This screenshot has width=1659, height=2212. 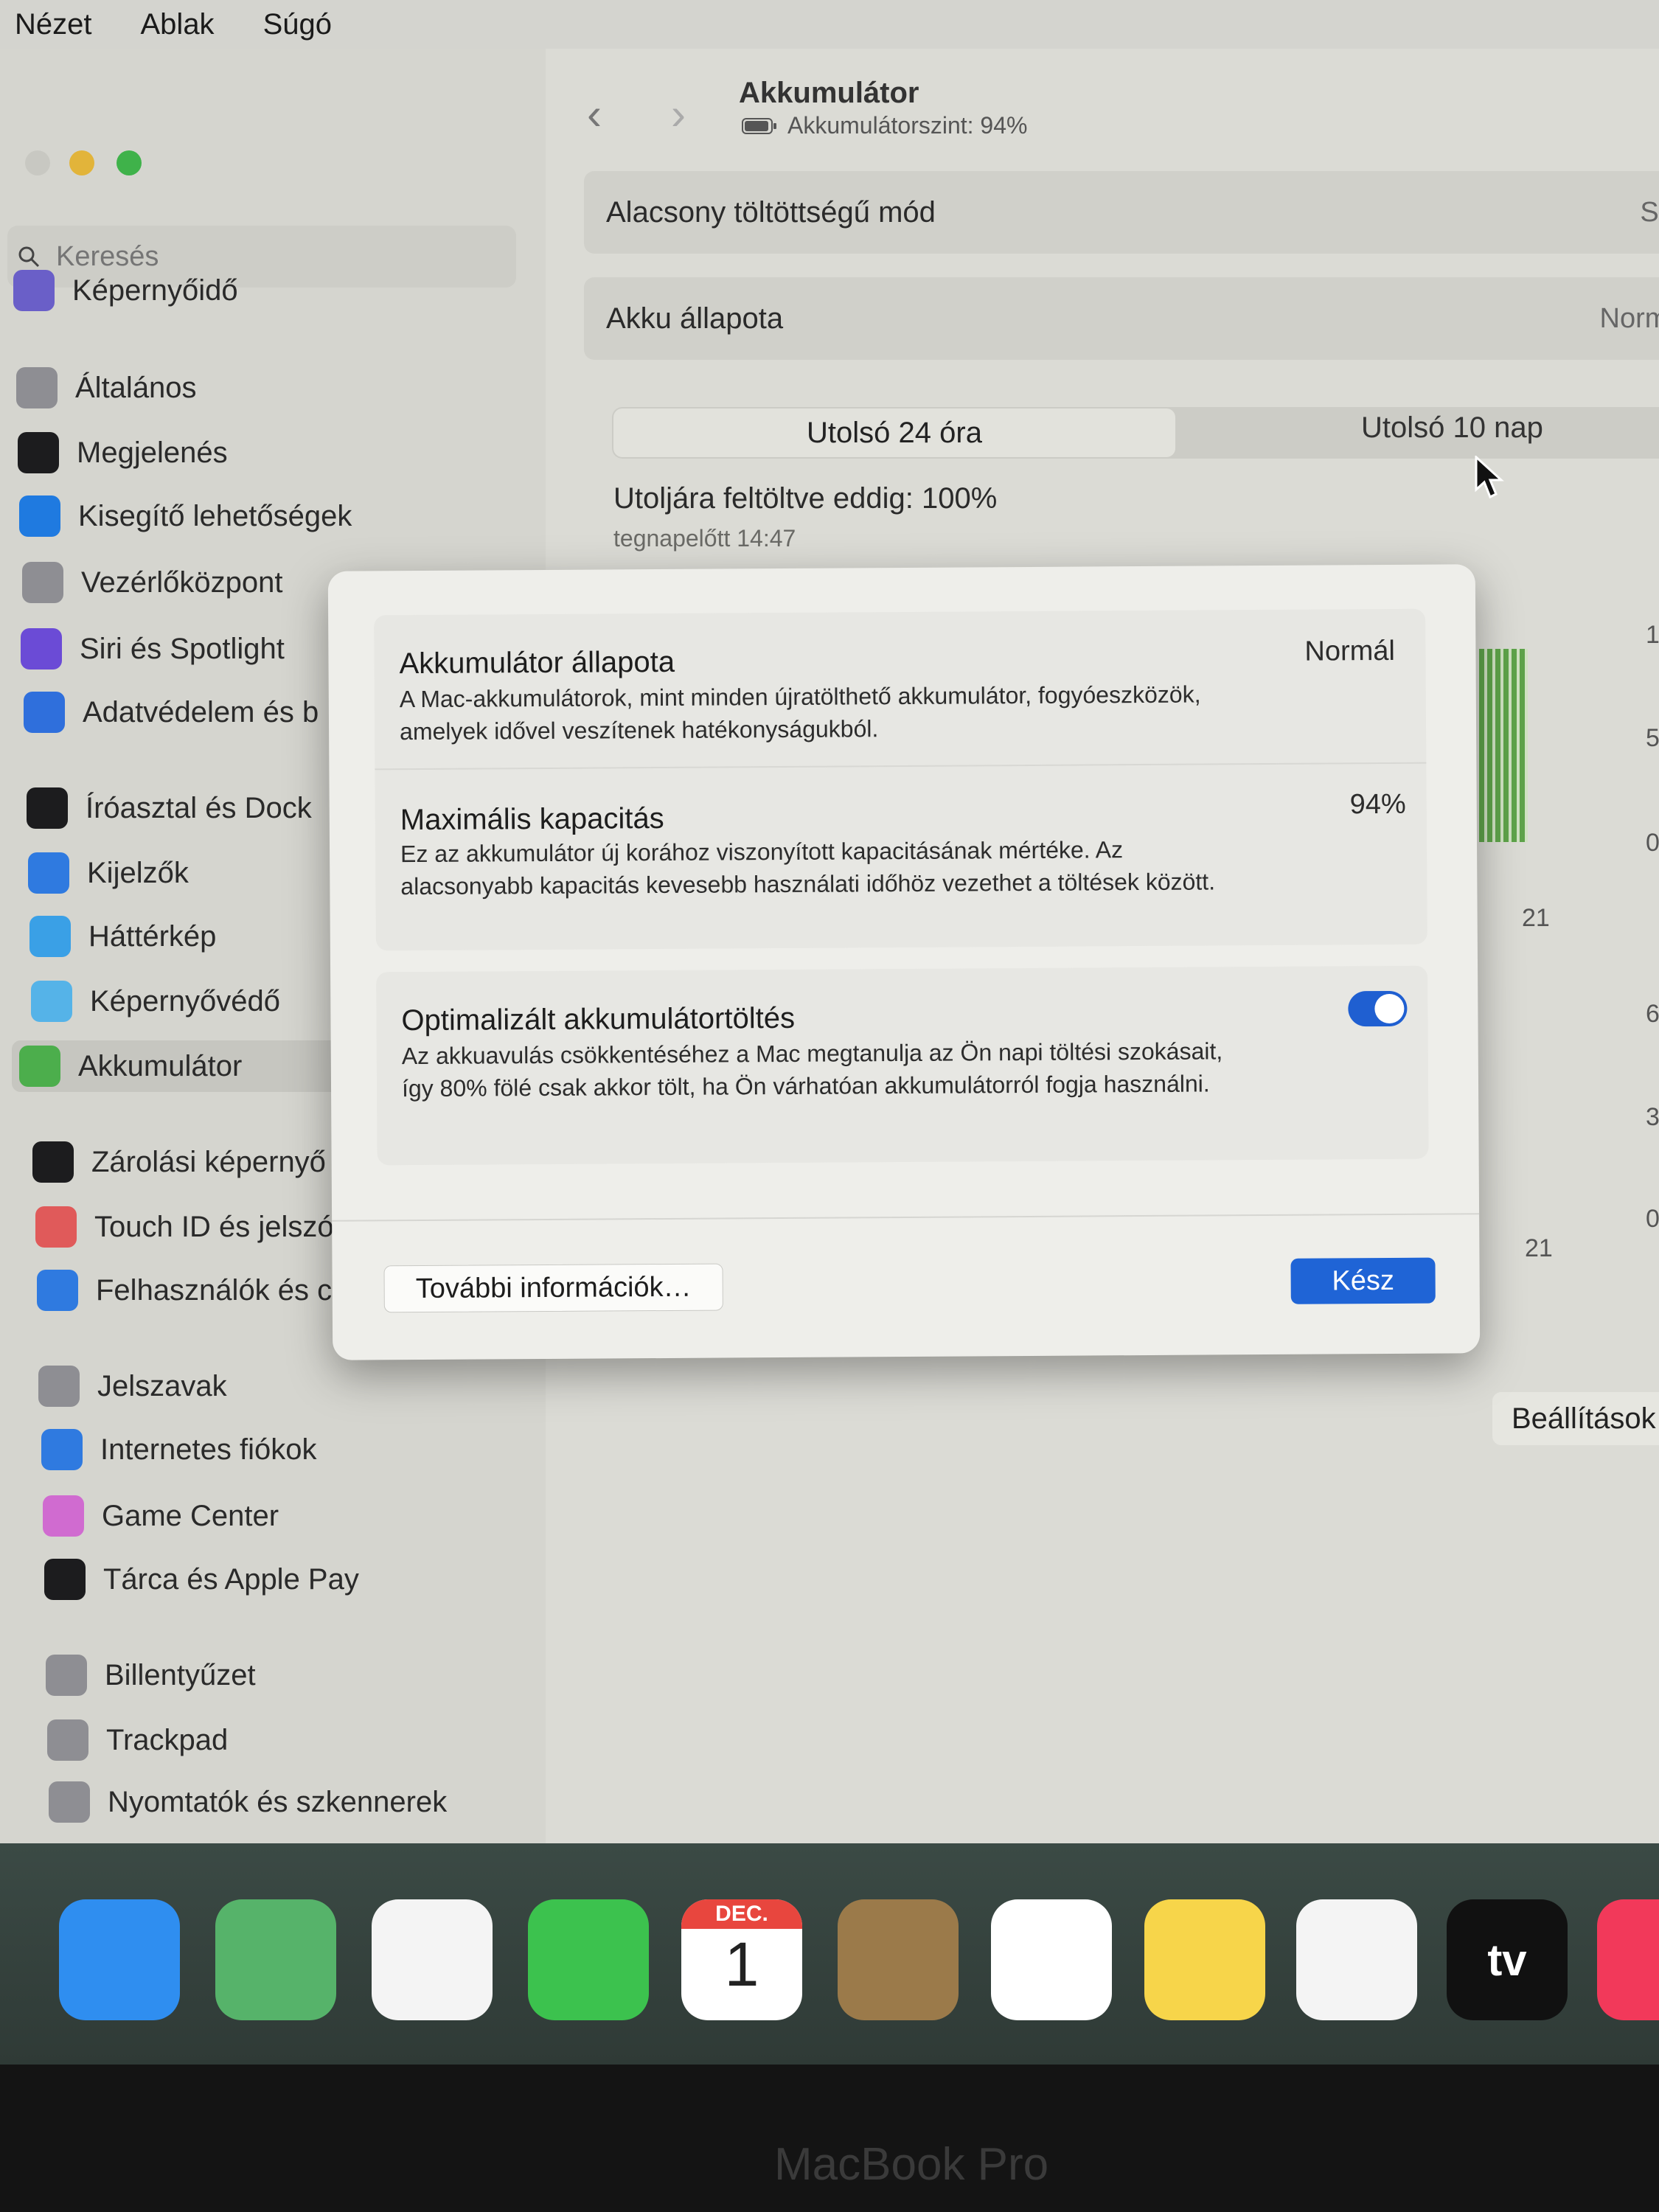 I want to click on sidebar-item-label: Képernyőidő, so click(x=155, y=290).